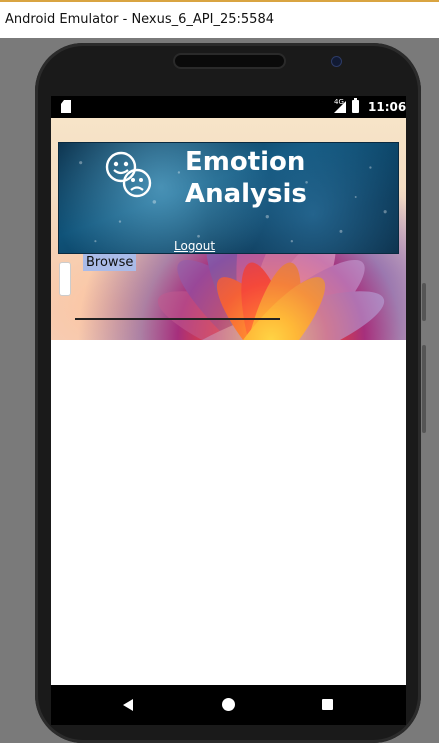 Image resolution: width=439 pixels, height=743 pixels. I want to click on window-title: Android Emulator - Nexus_6_API_25:5584, so click(139, 19).